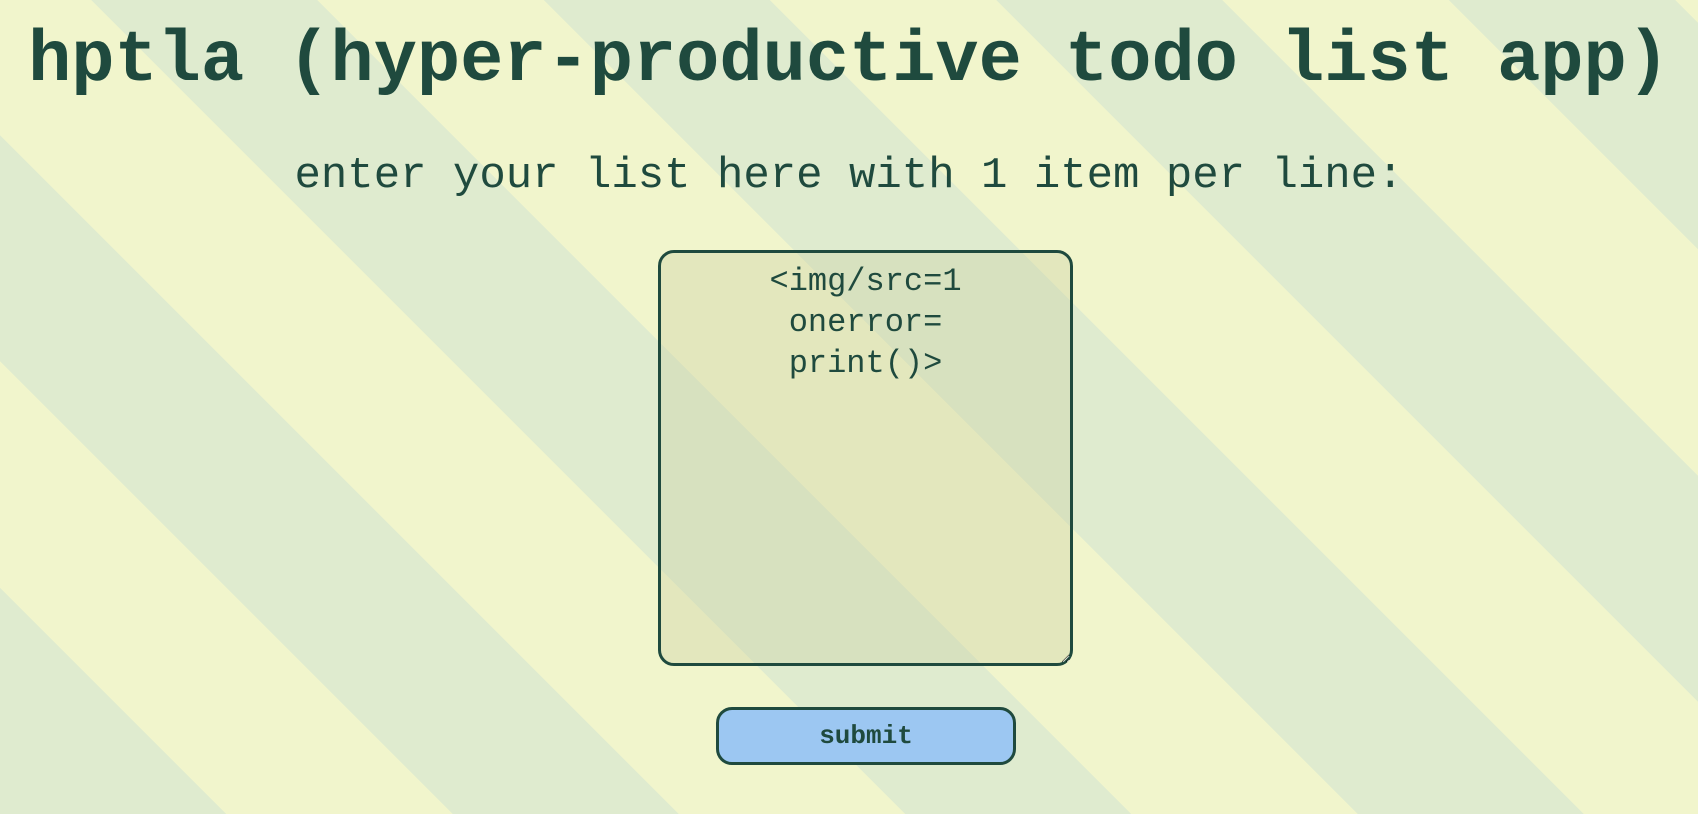 Image resolution: width=1698 pixels, height=814 pixels. I want to click on todo-list-input: <img/src=1 onerror= print()>, so click(865, 458).